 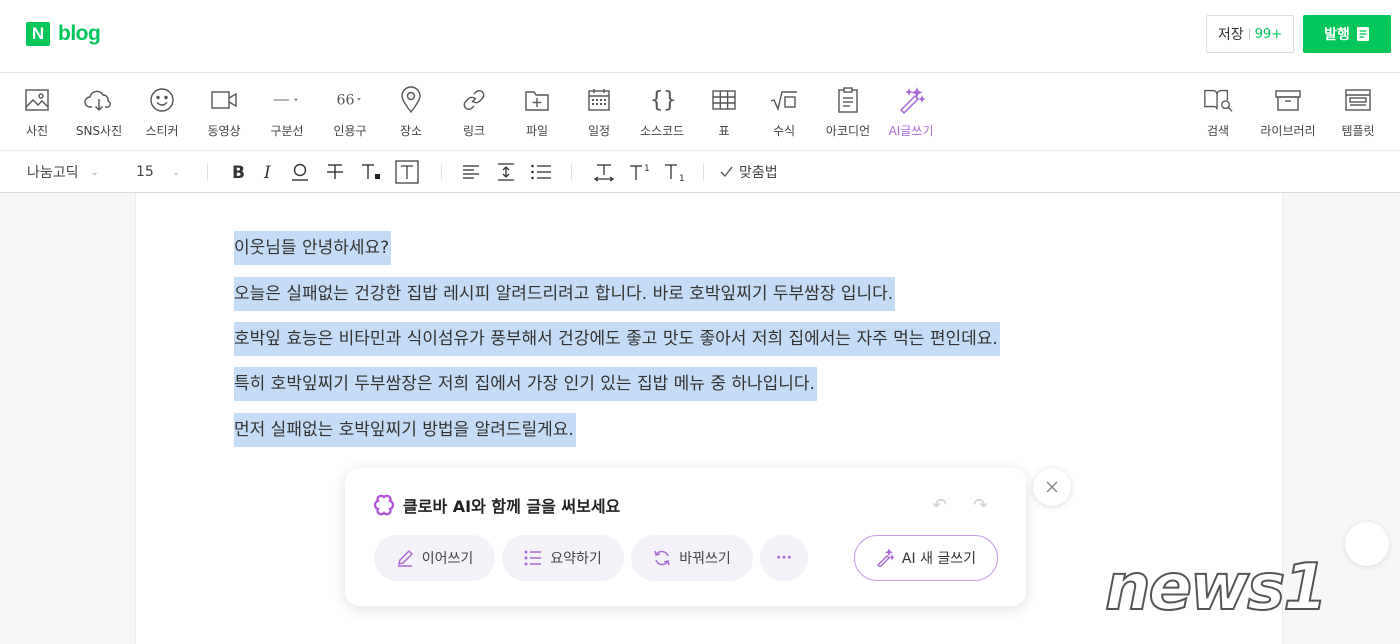 I want to click on tool-file: 파일, so click(x=537, y=111).